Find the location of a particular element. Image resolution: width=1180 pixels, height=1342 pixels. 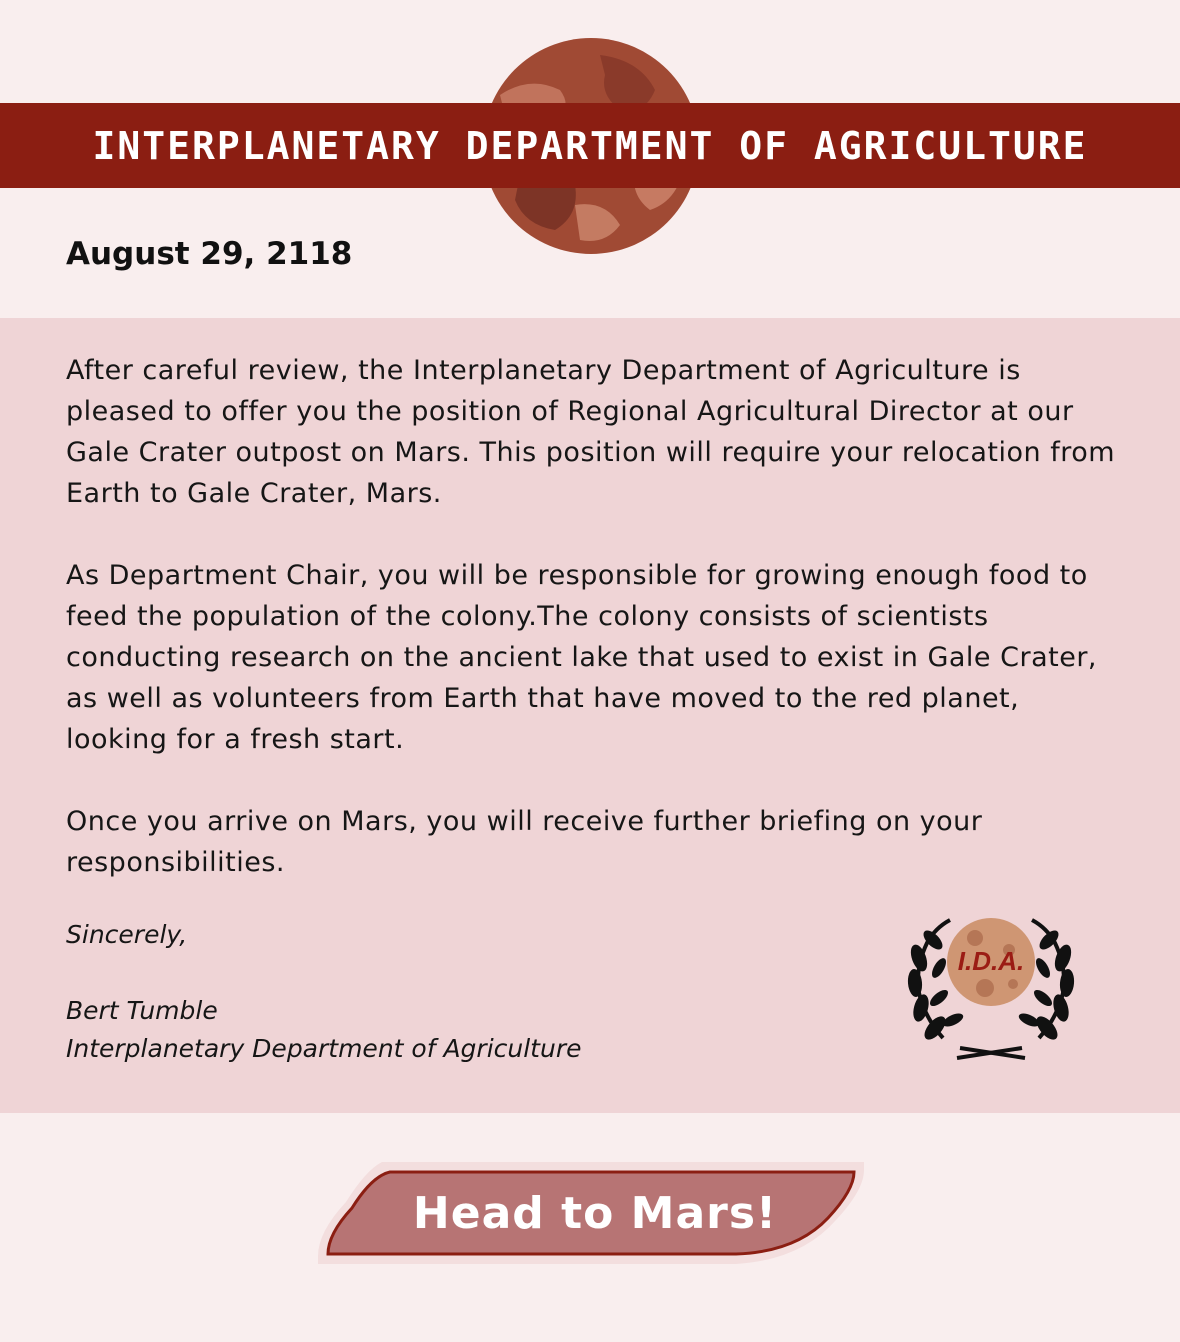

seal-text: I.D.A. is located at coordinates (991, 961).